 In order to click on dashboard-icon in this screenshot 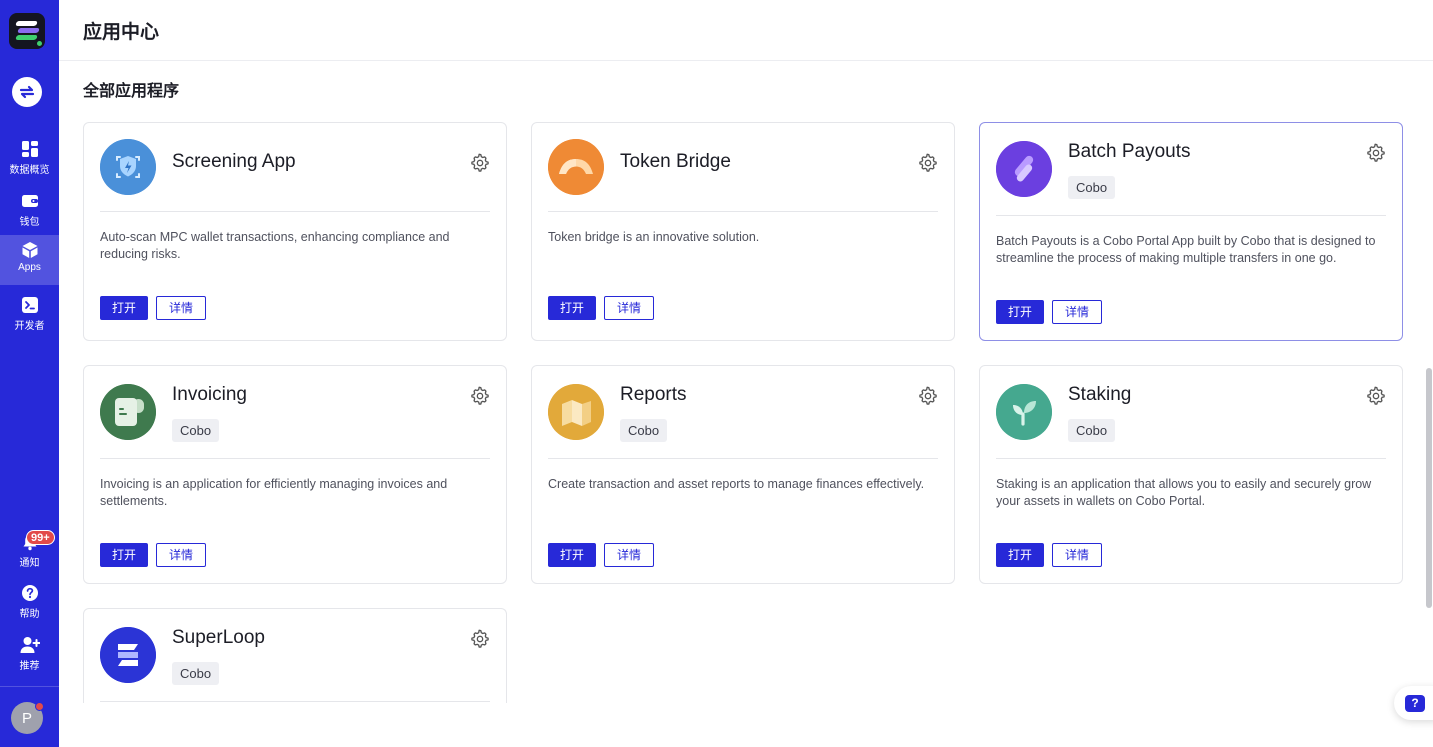, I will do `click(29, 149)`.